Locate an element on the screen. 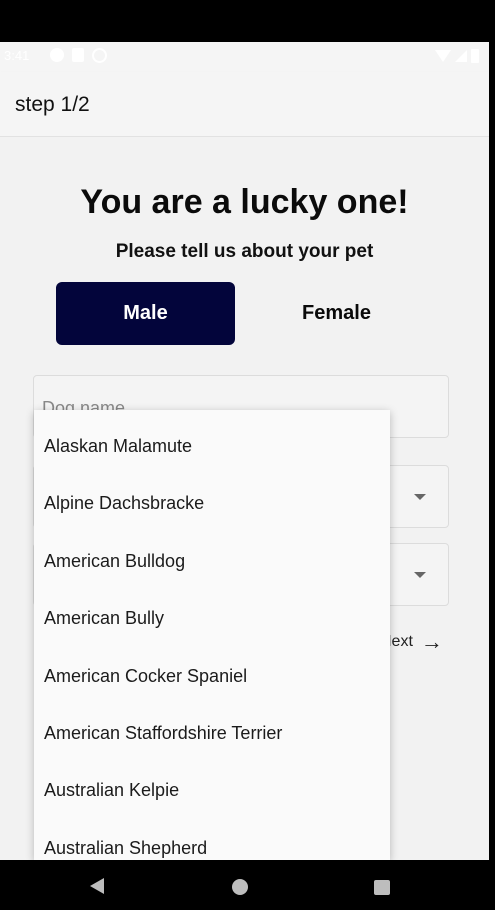  top-bezel is located at coordinates (247, 21).